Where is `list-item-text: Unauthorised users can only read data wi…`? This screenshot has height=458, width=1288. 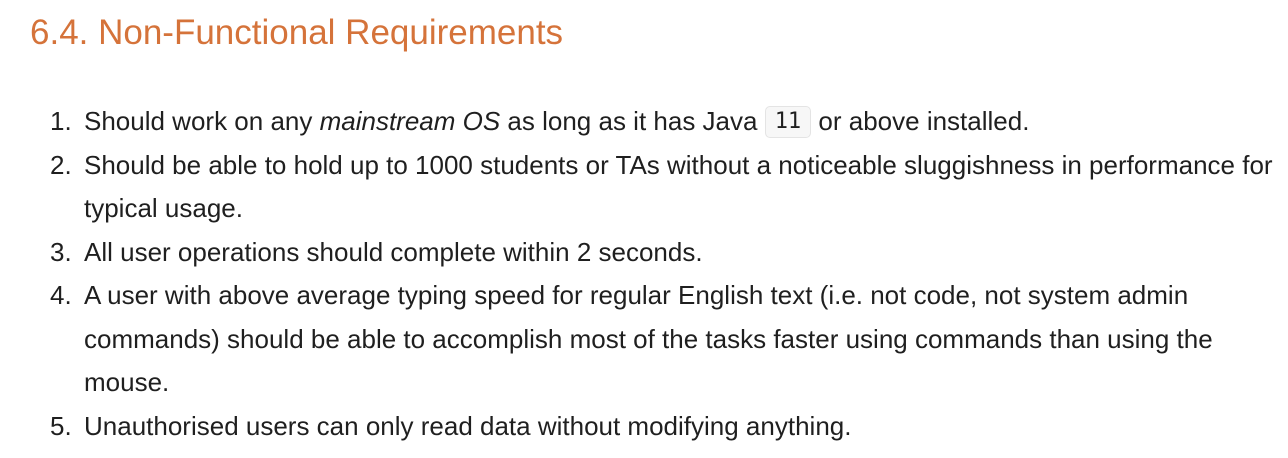 list-item-text: Unauthorised users can only read data wi… is located at coordinates (468, 425).